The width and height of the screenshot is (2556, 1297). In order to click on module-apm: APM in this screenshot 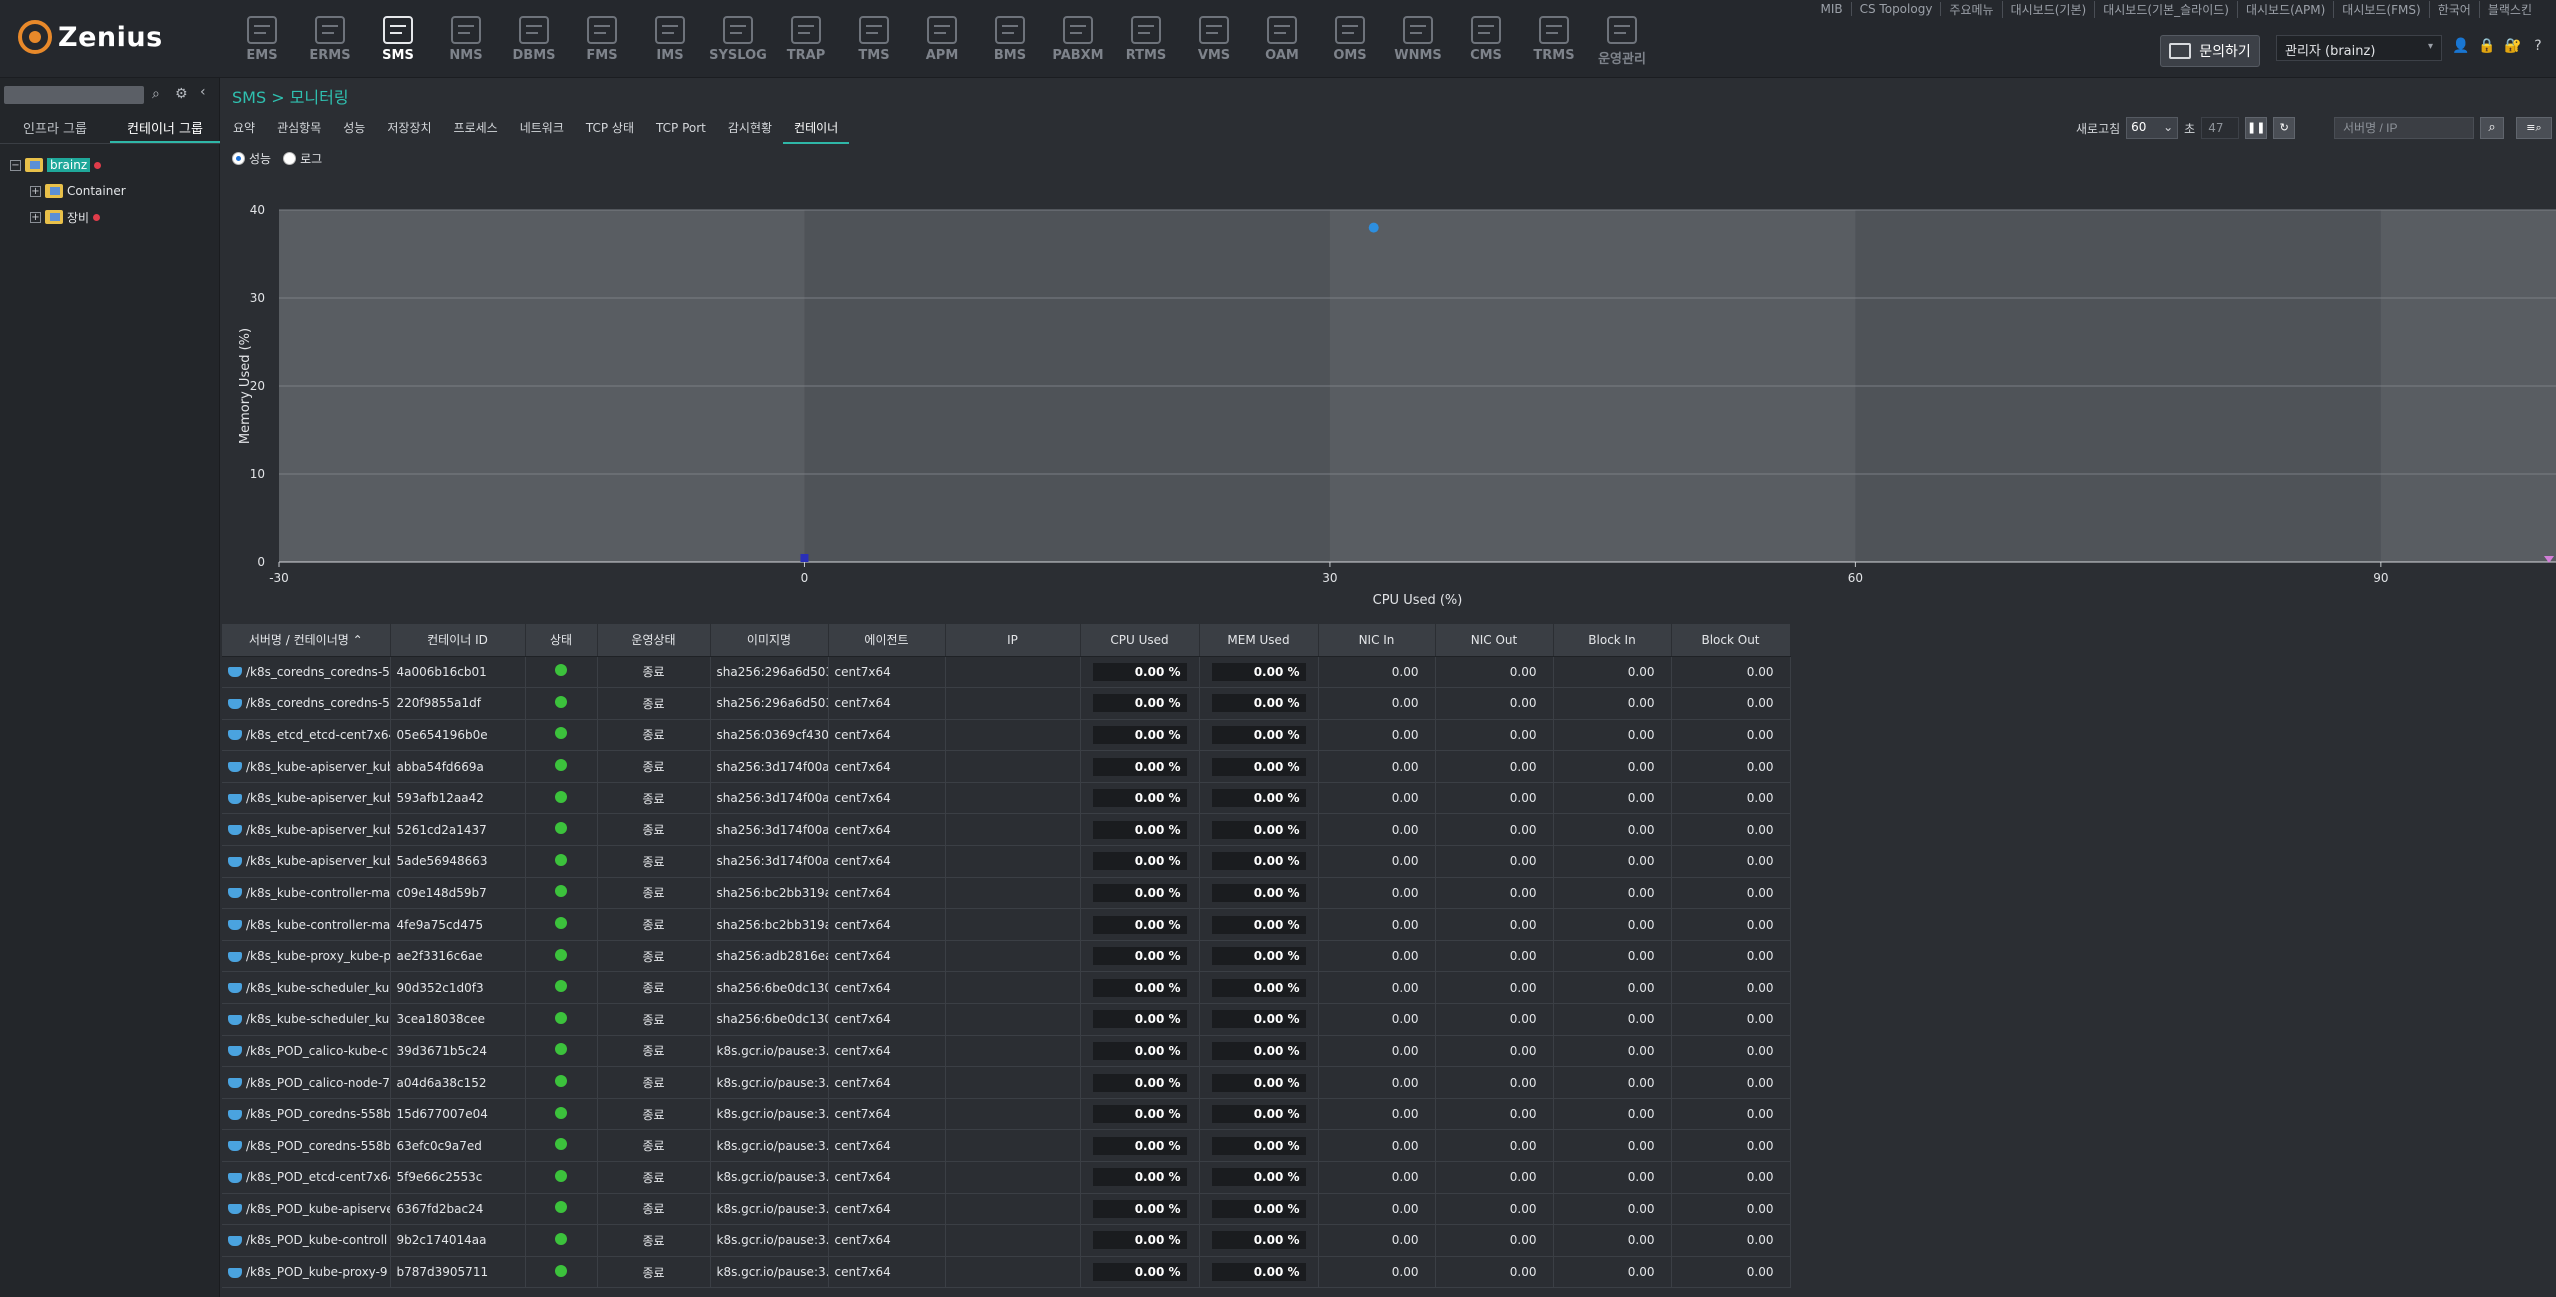, I will do `click(942, 44)`.